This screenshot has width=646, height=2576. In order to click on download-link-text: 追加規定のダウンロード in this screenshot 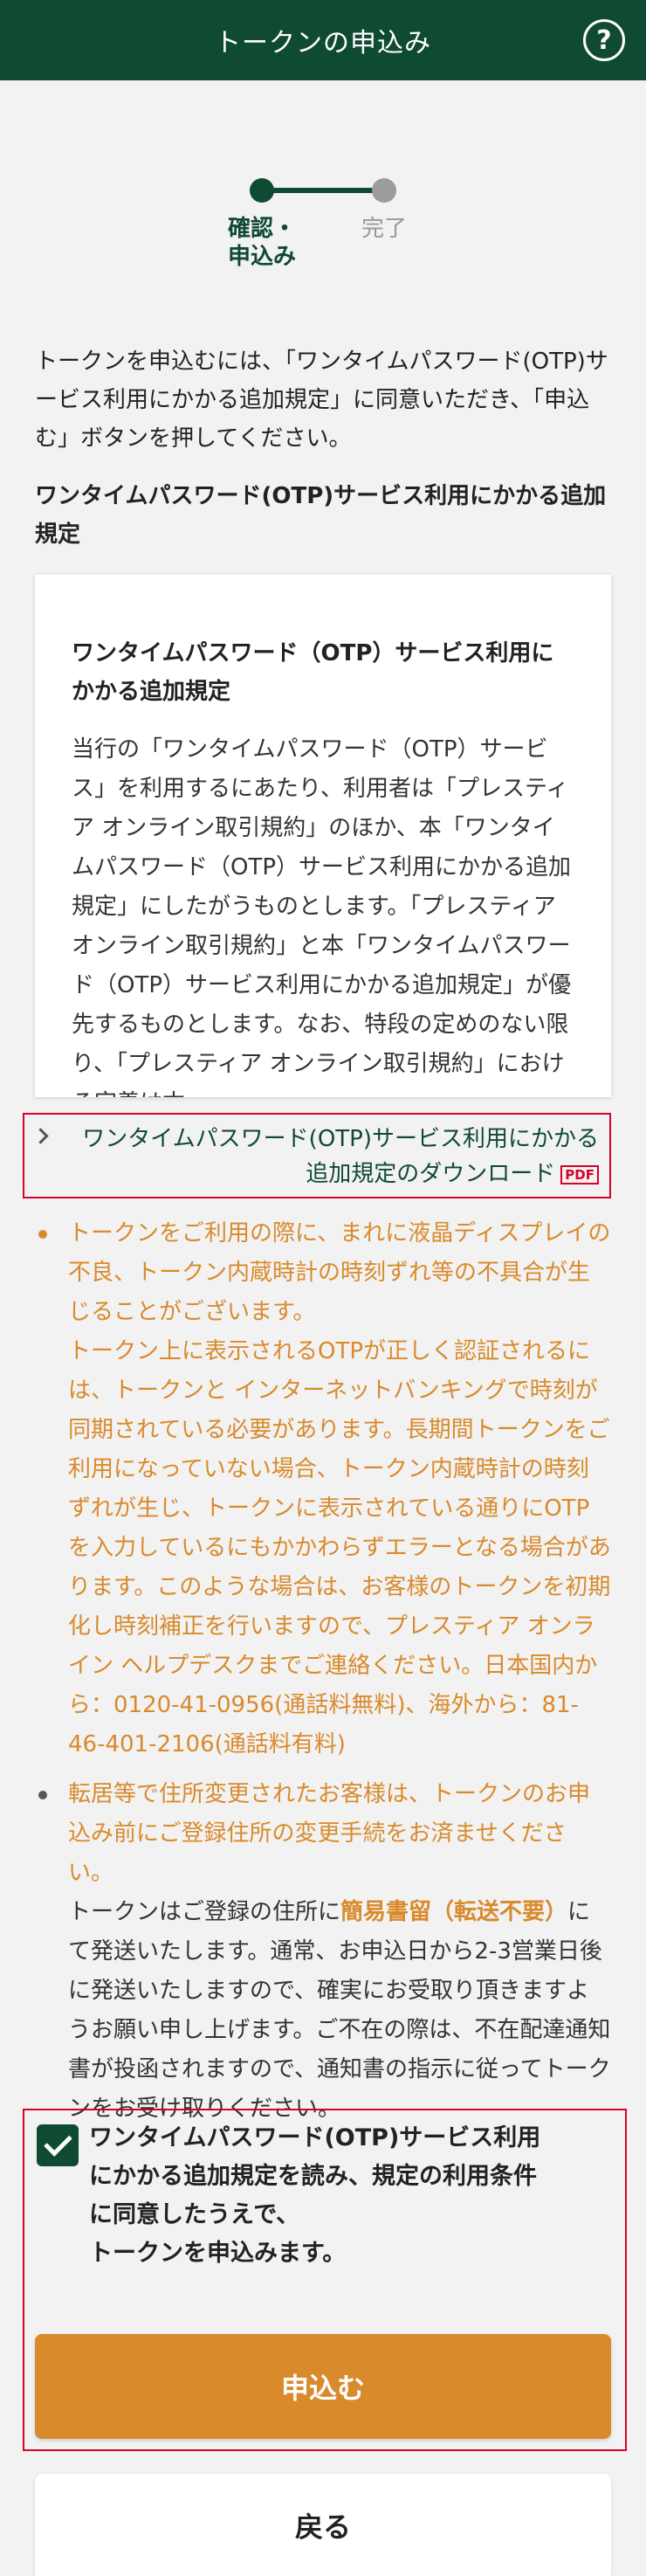, I will do `click(431, 1174)`.